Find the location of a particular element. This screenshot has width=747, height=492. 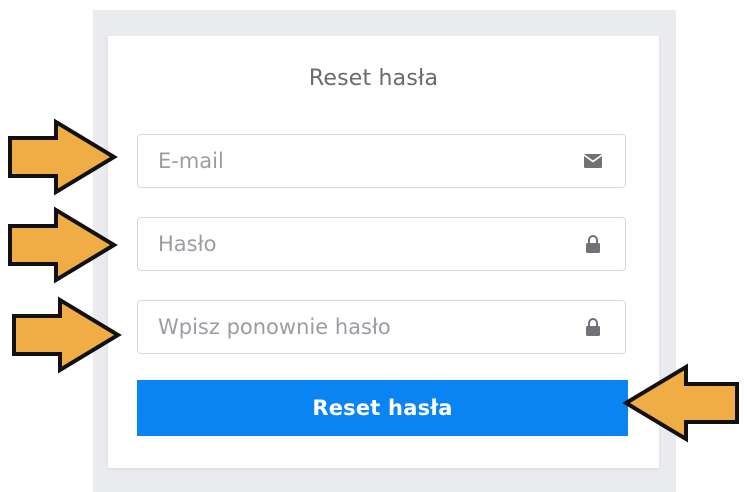

arrow-left-icon is located at coordinates (680, 403).